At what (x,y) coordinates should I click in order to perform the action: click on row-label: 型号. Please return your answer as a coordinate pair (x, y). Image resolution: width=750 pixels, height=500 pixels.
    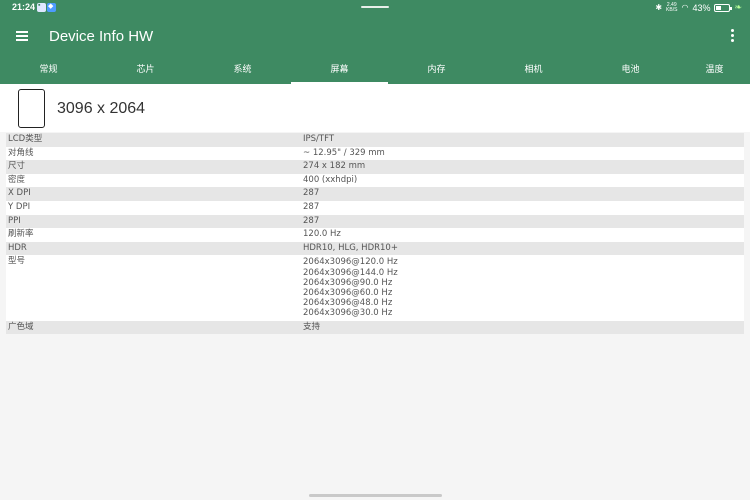
    Looking at the image, I should click on (17, 261).